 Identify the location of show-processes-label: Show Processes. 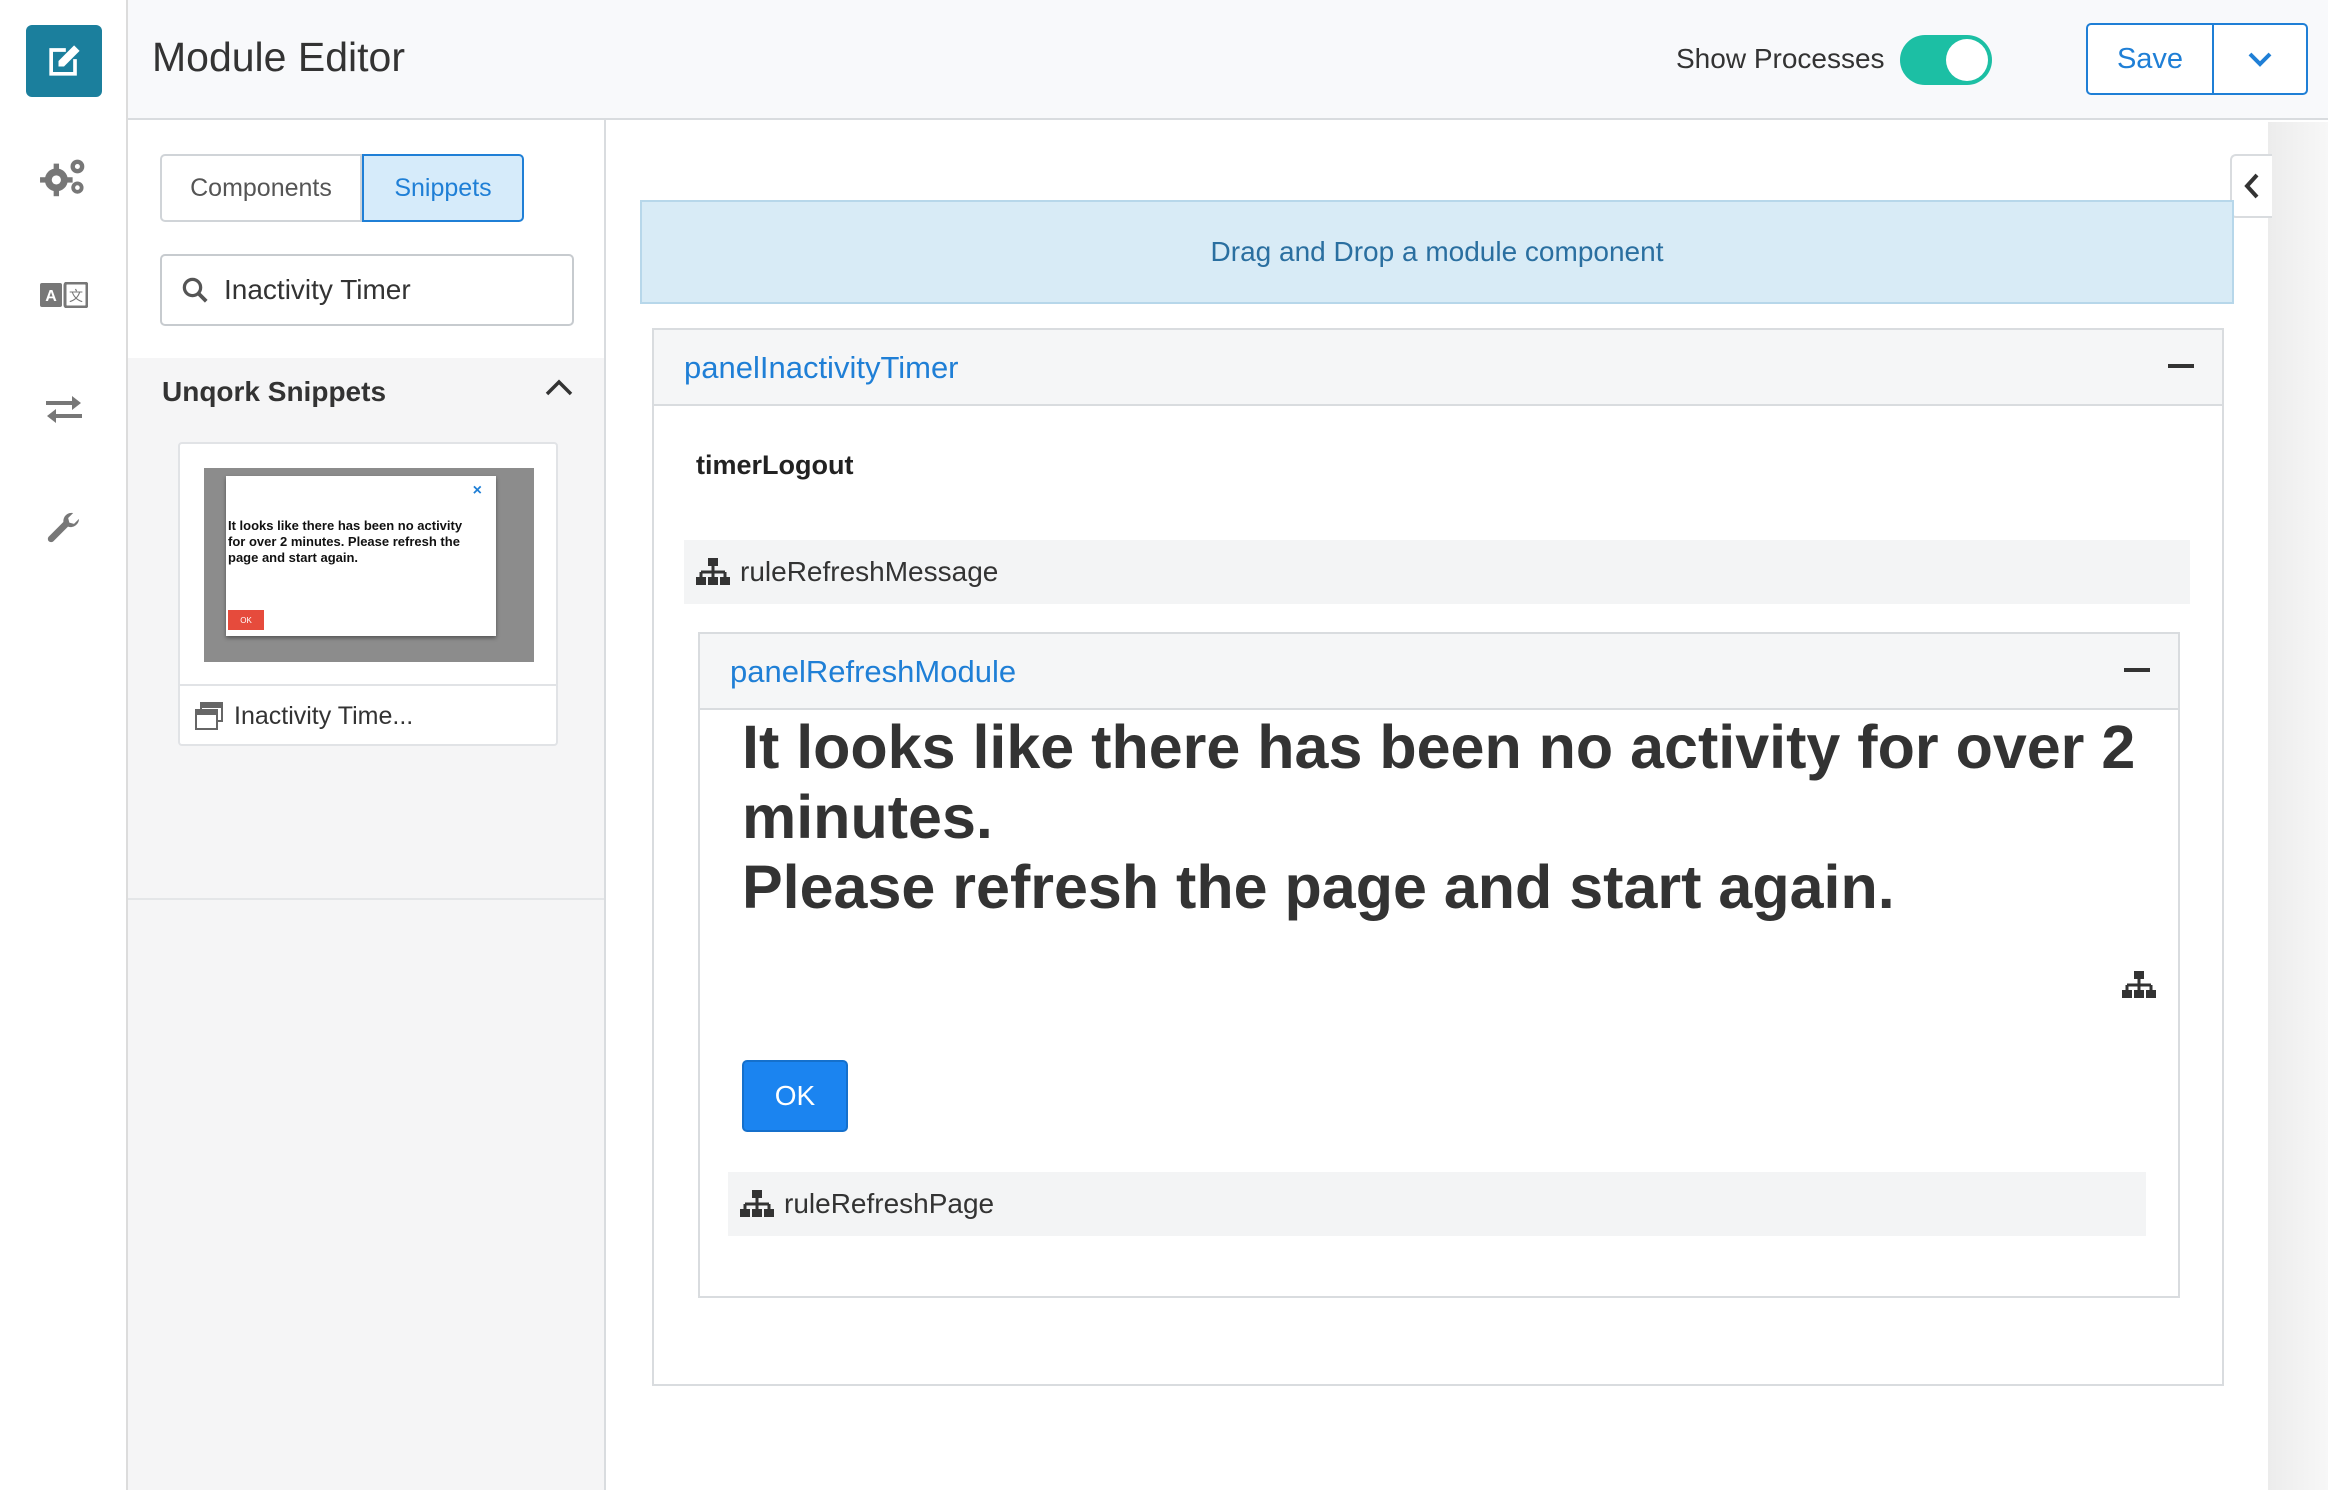
(1780, 58).